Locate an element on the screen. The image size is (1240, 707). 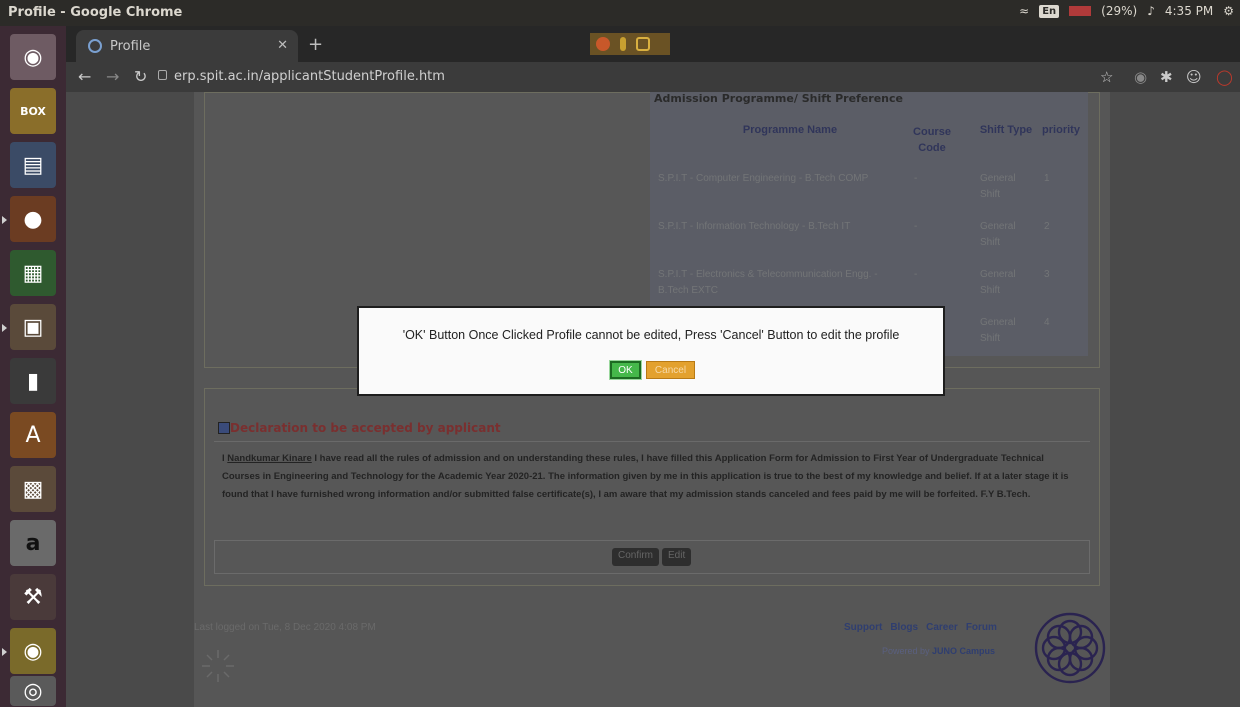
close-tab-icon: ✕ is located at coordinates (282, 45).